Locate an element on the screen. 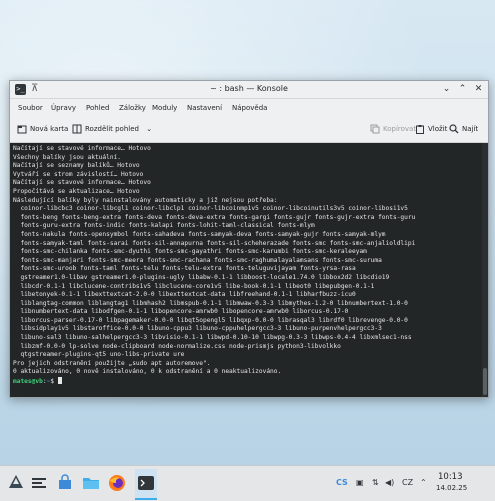 This screenshot has width=495, height=501. copy-button: Kopírovat is located at coordinates (393, 129).